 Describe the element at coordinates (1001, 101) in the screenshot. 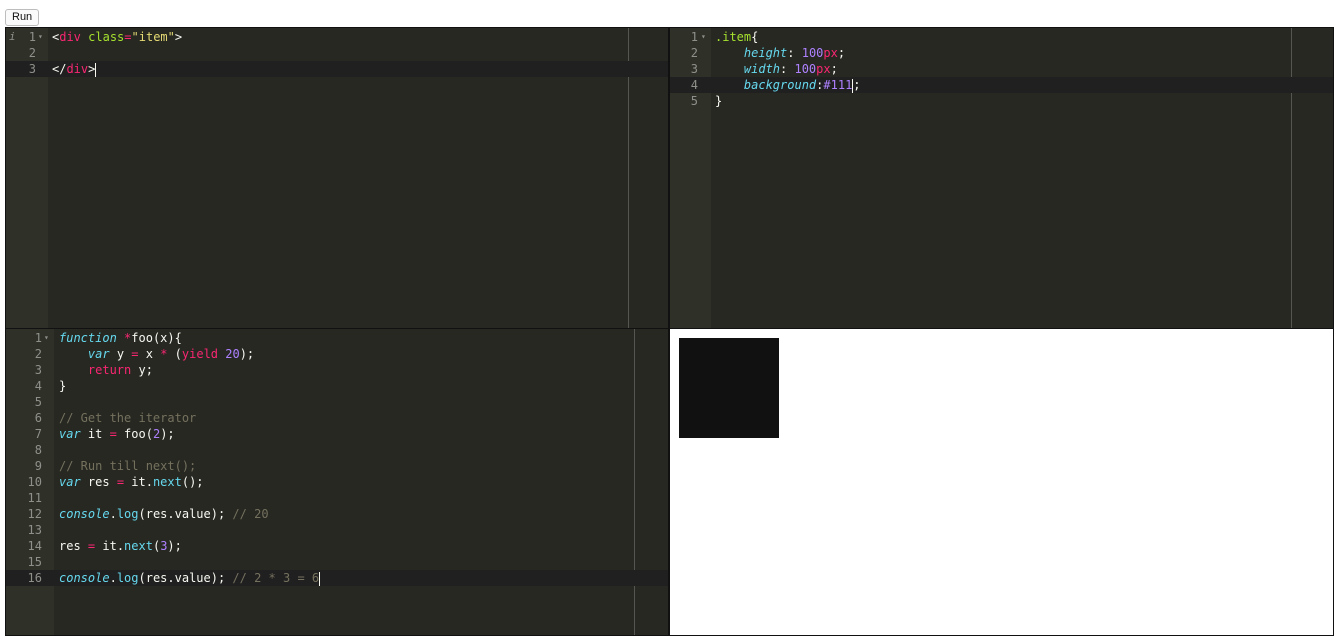

I see `code-line: 5}` at that location.